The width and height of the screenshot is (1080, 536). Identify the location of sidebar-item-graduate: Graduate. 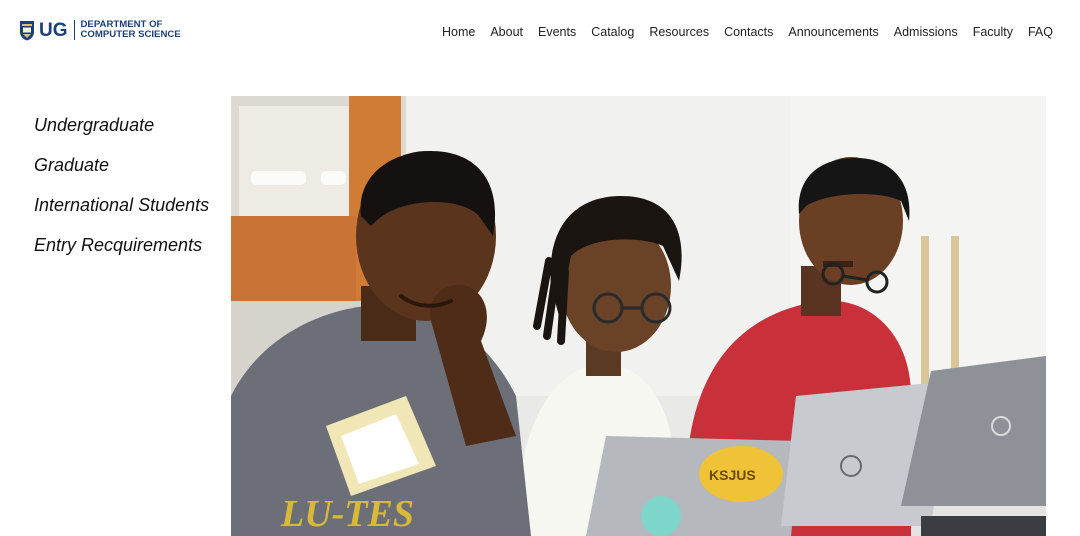
(129, 172).